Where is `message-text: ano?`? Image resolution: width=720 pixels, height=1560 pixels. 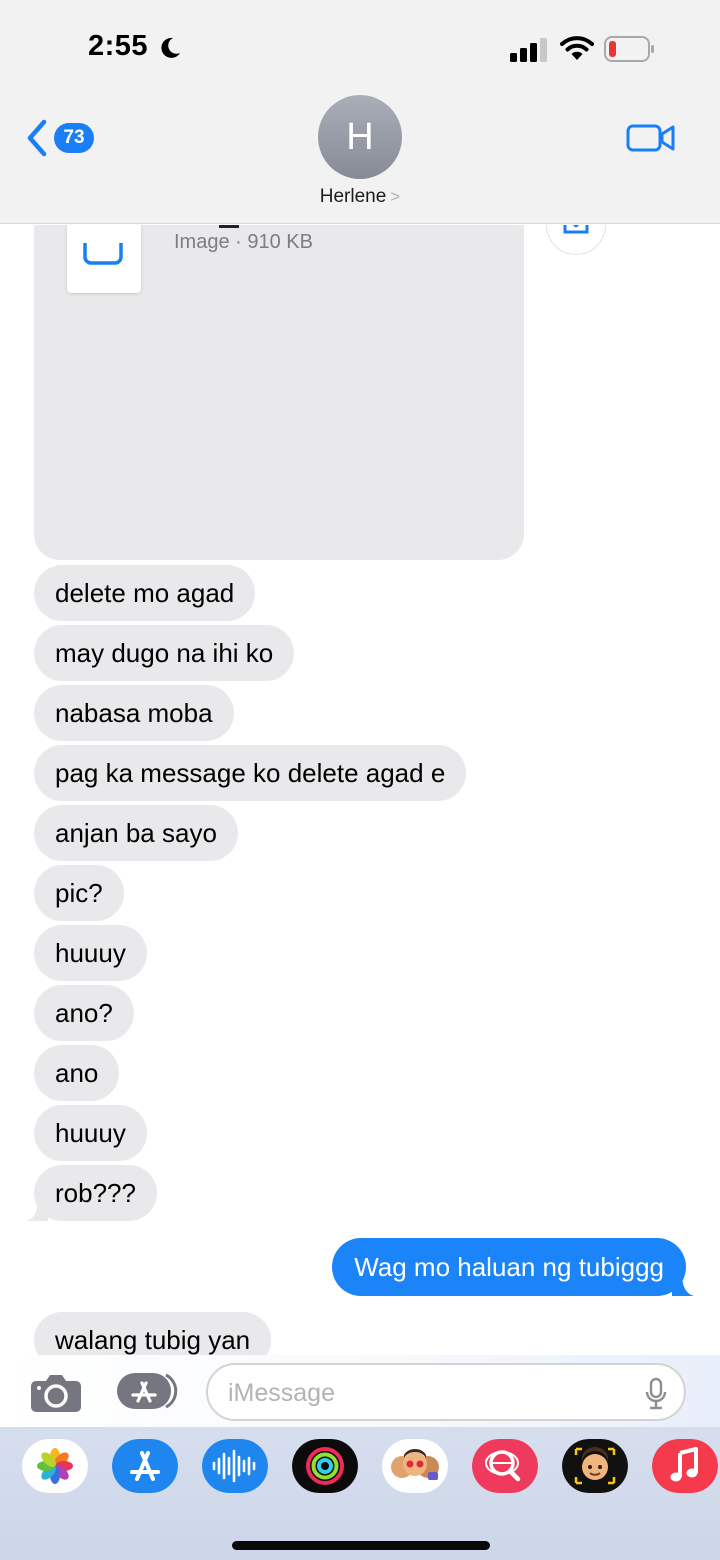
message-text: ano? is located at coordinates (84, 1013).